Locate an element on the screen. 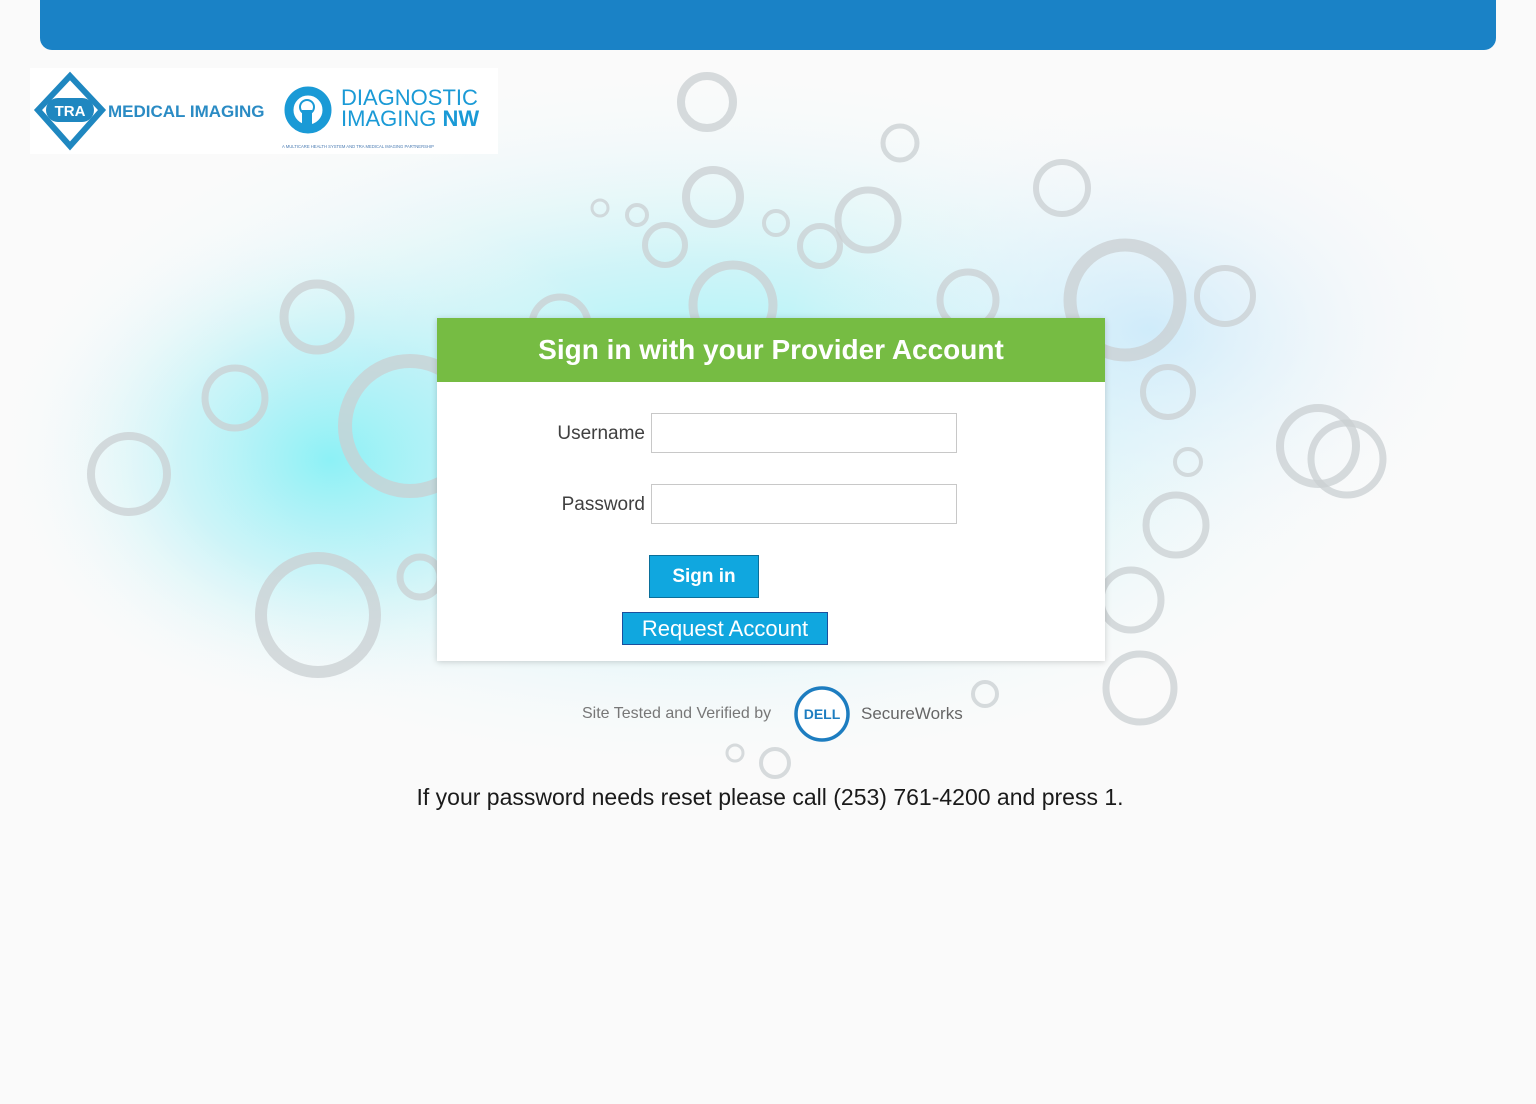  dell-logo-icon: DELL is located at coordinates (822, 714).